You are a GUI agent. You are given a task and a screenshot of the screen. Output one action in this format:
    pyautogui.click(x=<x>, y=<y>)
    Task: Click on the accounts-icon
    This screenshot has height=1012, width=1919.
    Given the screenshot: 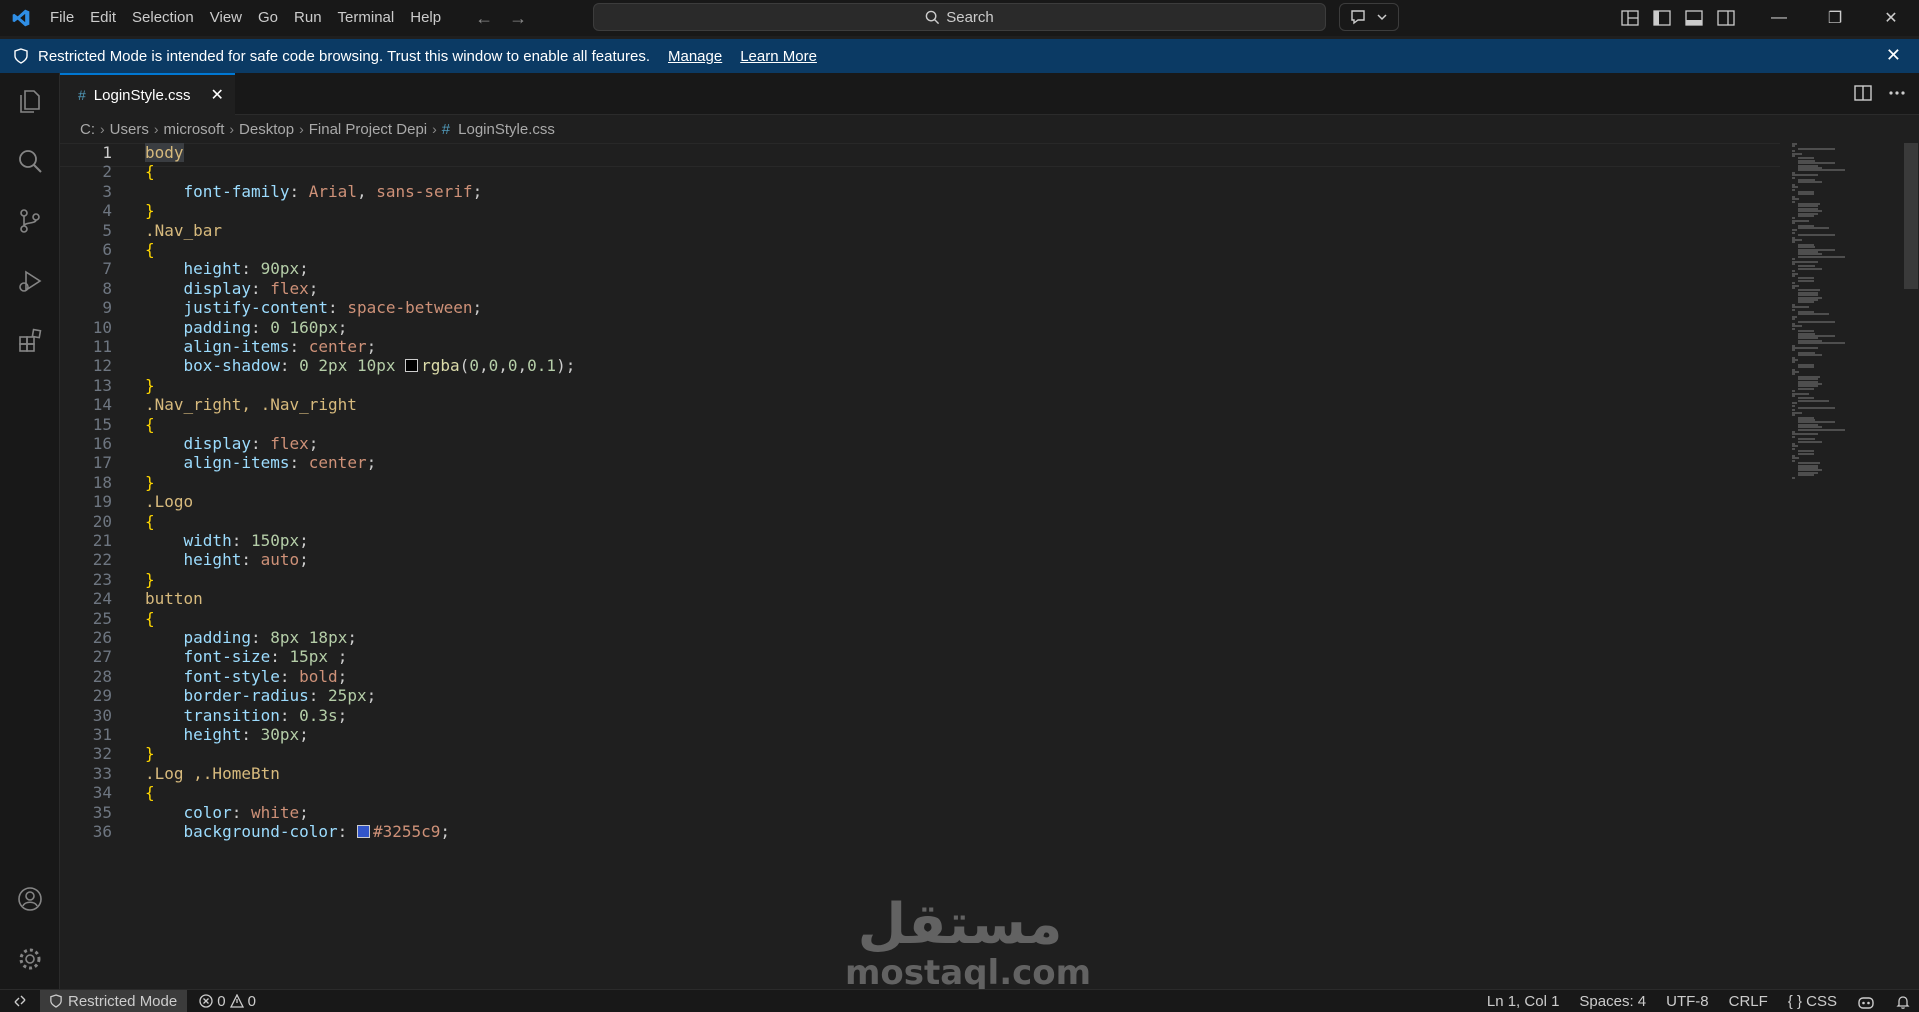 What is the action you would take?
    pyautogui.click(x=30, y=899)
    